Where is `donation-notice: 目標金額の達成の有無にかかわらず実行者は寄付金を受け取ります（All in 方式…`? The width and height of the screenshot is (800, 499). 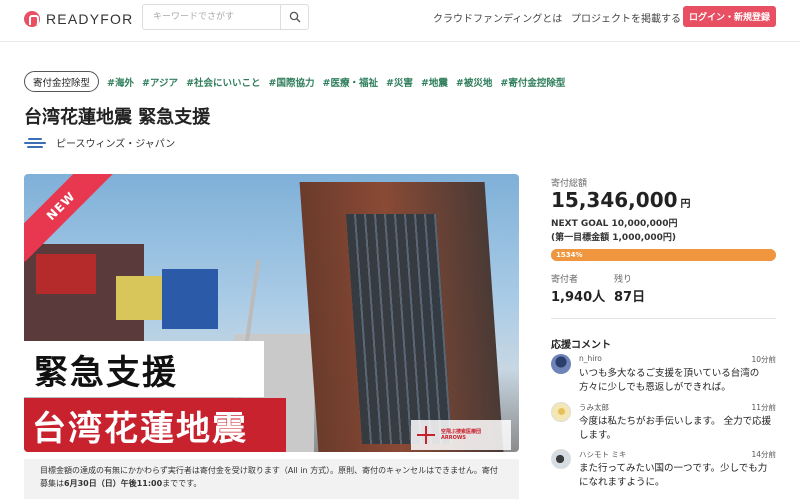 donation-notice: 目標金額の達成の有無にかかわらず実行者は寄付金を受け取ります（All in 方式… is located at coordinates (271, 479).